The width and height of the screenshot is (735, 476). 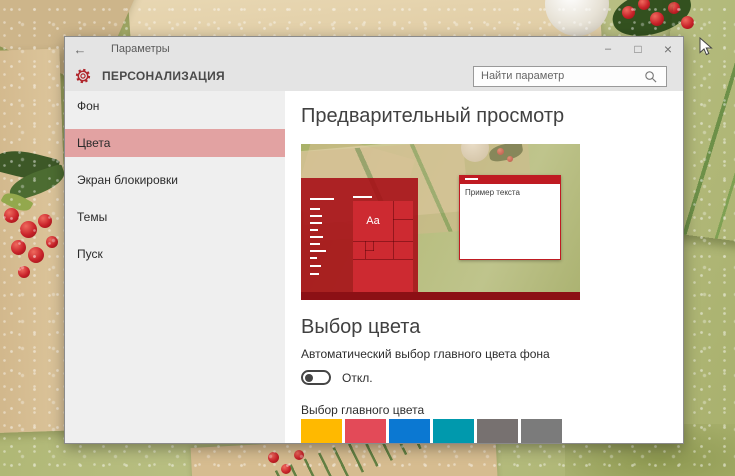 I want to click on preview-start-menu: Aa, so click(x=359, y=235).